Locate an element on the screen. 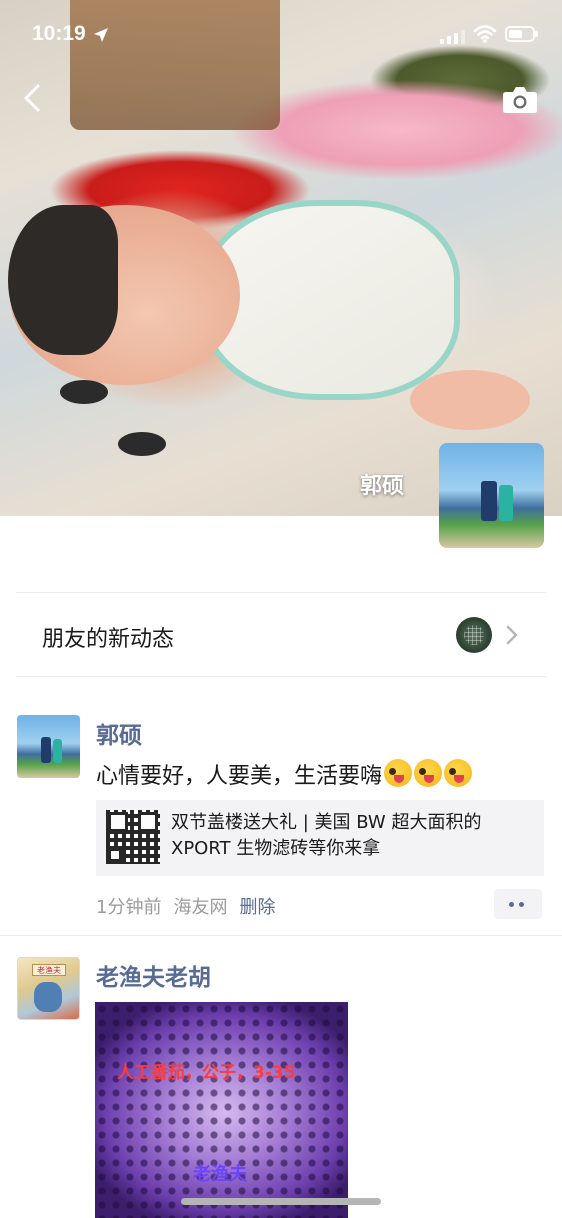  friend-updates-avatar is located at coordinates (474, 635).